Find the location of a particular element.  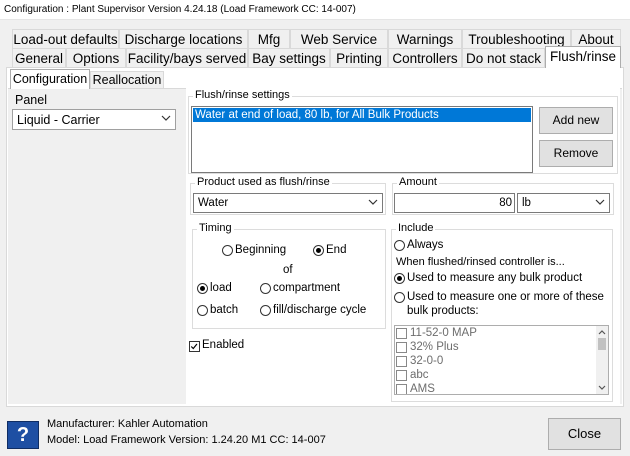

product-label: abc is located at coordinates (419, 375).